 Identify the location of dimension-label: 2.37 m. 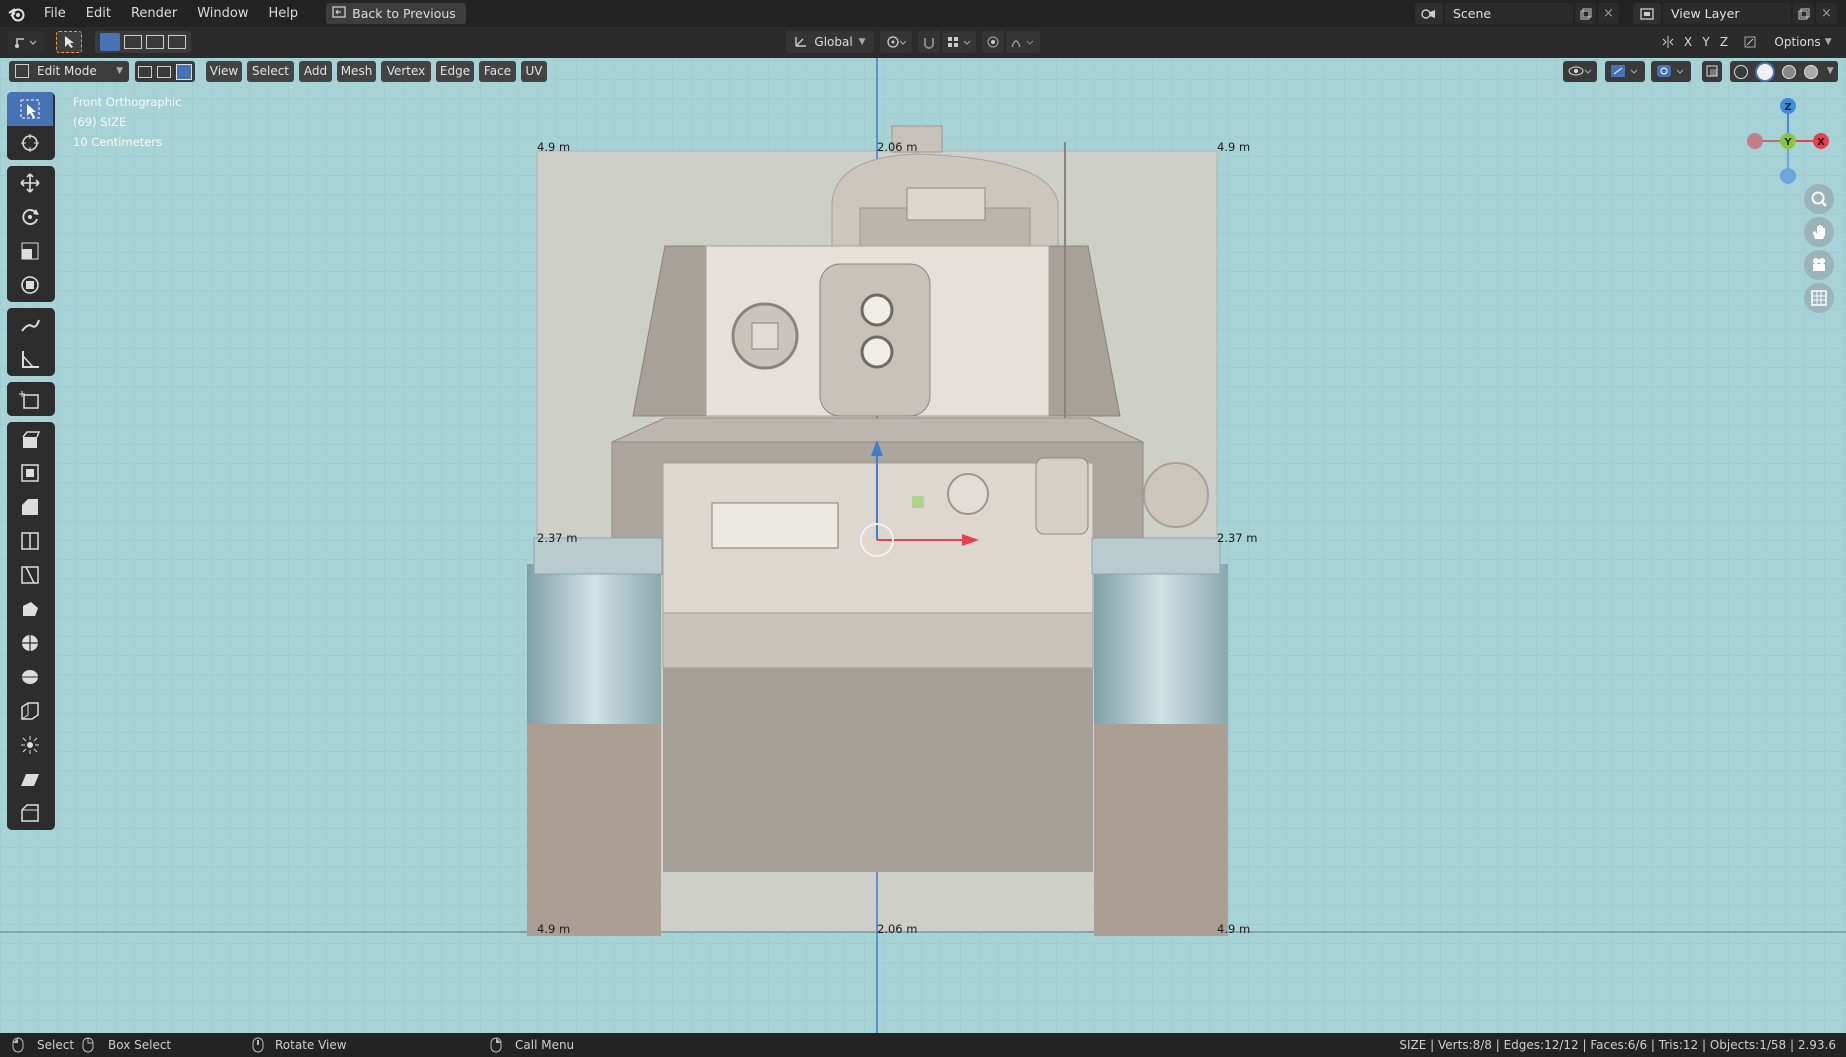
(1237, 538).